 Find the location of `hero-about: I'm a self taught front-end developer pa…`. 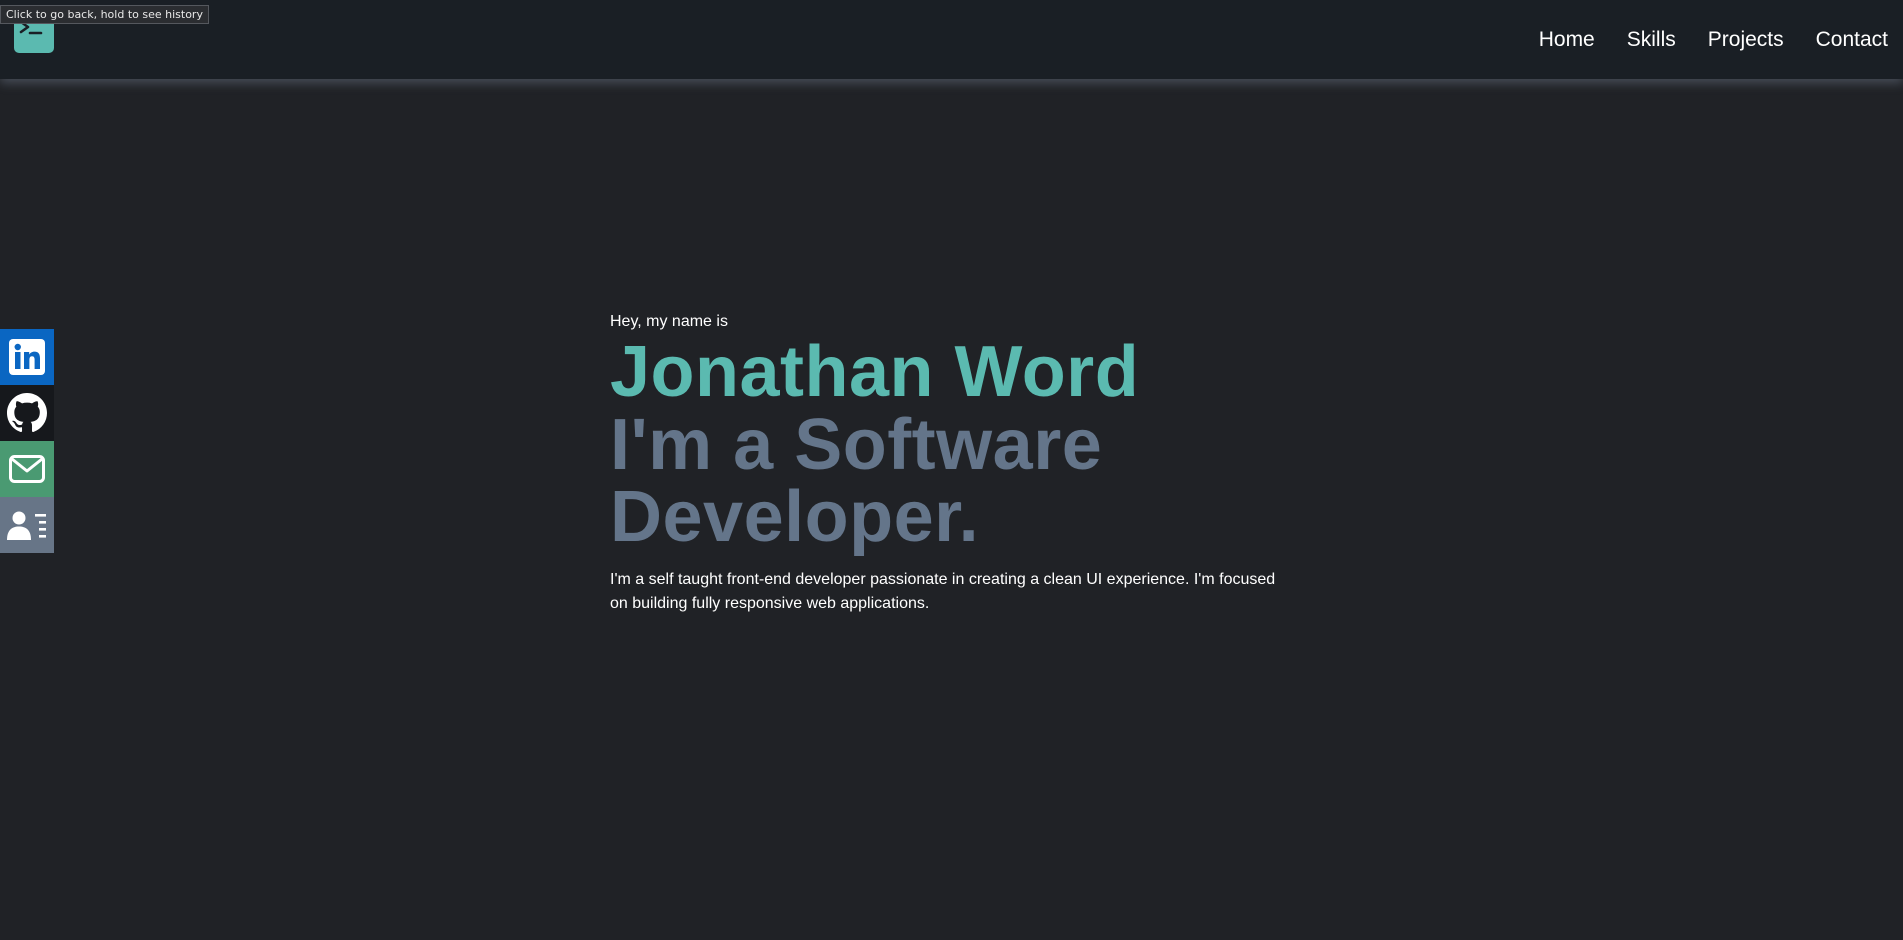

hero-about: I'm a self taught front-end developer pa… is located at coordinates (943, 591).